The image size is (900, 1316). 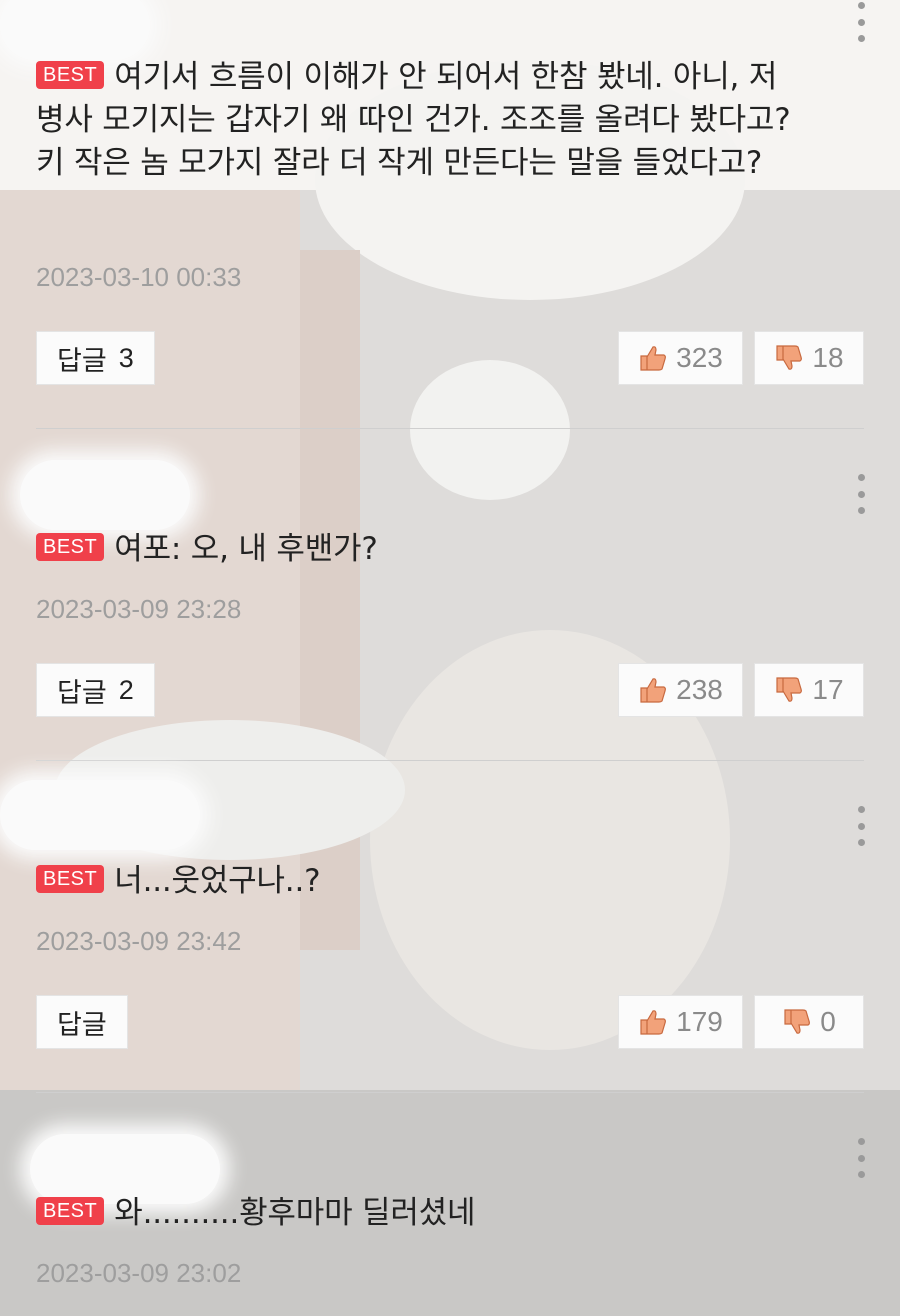 I want to click on dislike-button: 0, so click(x=809, y=1022).